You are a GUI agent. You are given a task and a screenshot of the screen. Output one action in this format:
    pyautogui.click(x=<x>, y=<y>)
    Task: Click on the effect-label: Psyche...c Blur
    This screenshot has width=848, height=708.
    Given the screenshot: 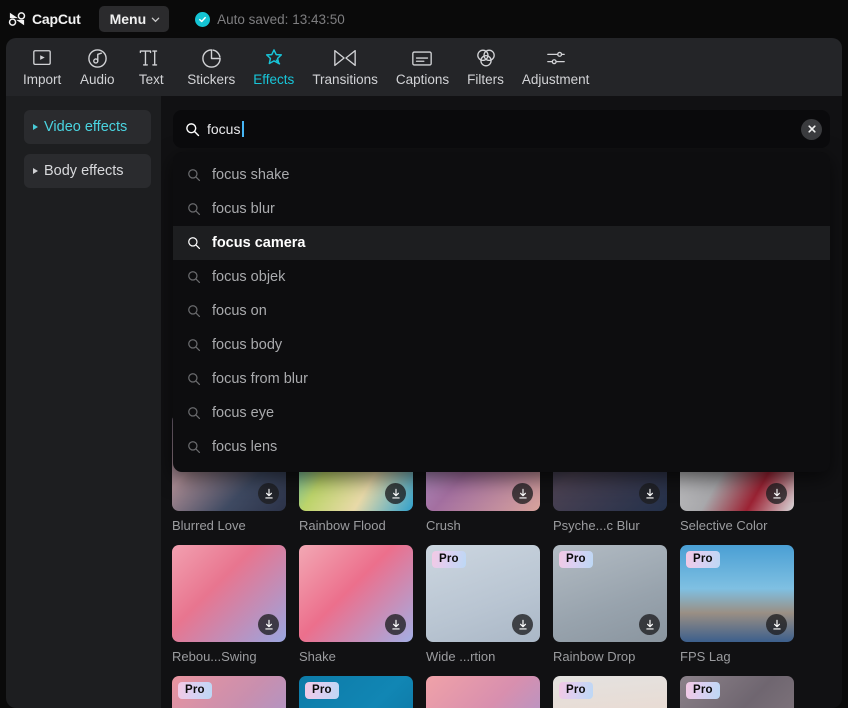 What is the action you would take?
    pyautogui.click(x=596, y=525)
    